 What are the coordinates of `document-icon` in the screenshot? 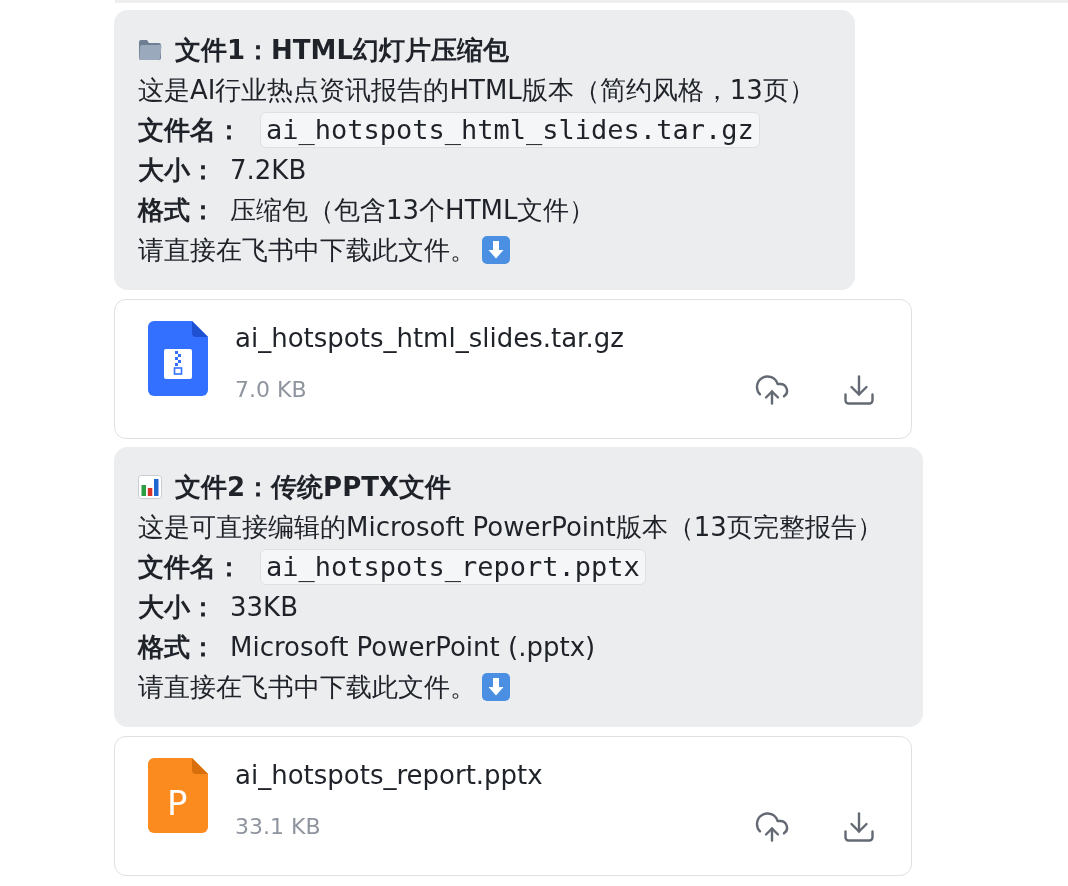 It's located at (178, 795).